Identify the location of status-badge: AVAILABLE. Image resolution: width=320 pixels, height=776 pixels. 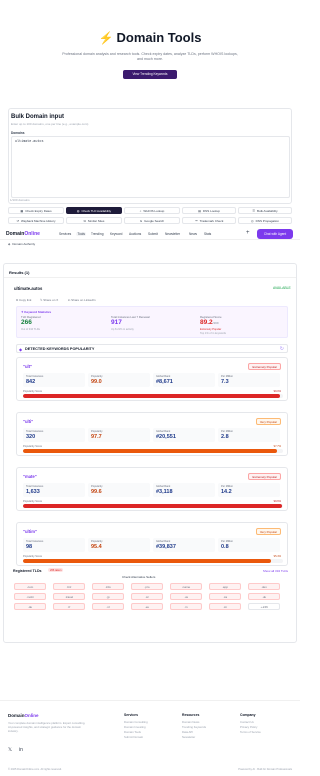
(282, 288).